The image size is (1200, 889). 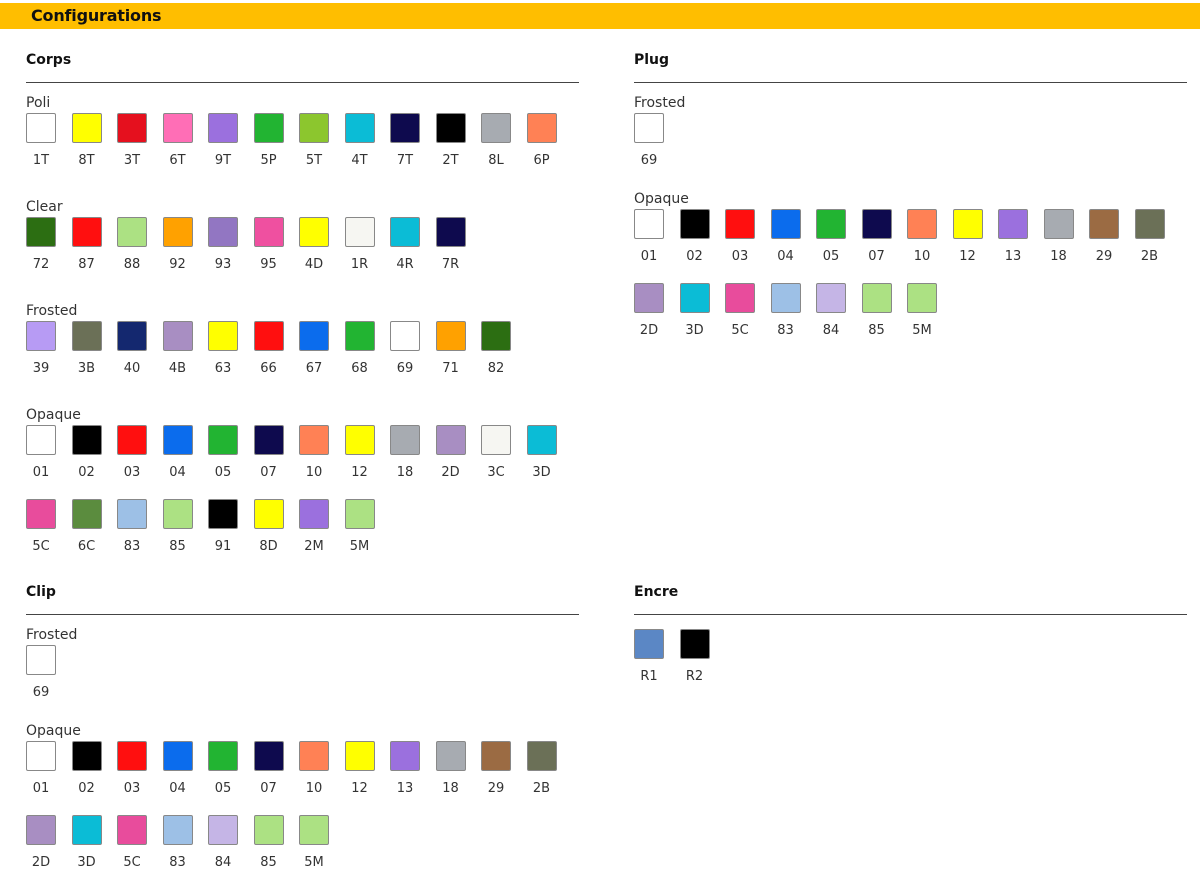 What do you see at coordinates (276, 254) in the screenshot?
I see `color-swatch-95: 95` at bounding box center [276, 254].